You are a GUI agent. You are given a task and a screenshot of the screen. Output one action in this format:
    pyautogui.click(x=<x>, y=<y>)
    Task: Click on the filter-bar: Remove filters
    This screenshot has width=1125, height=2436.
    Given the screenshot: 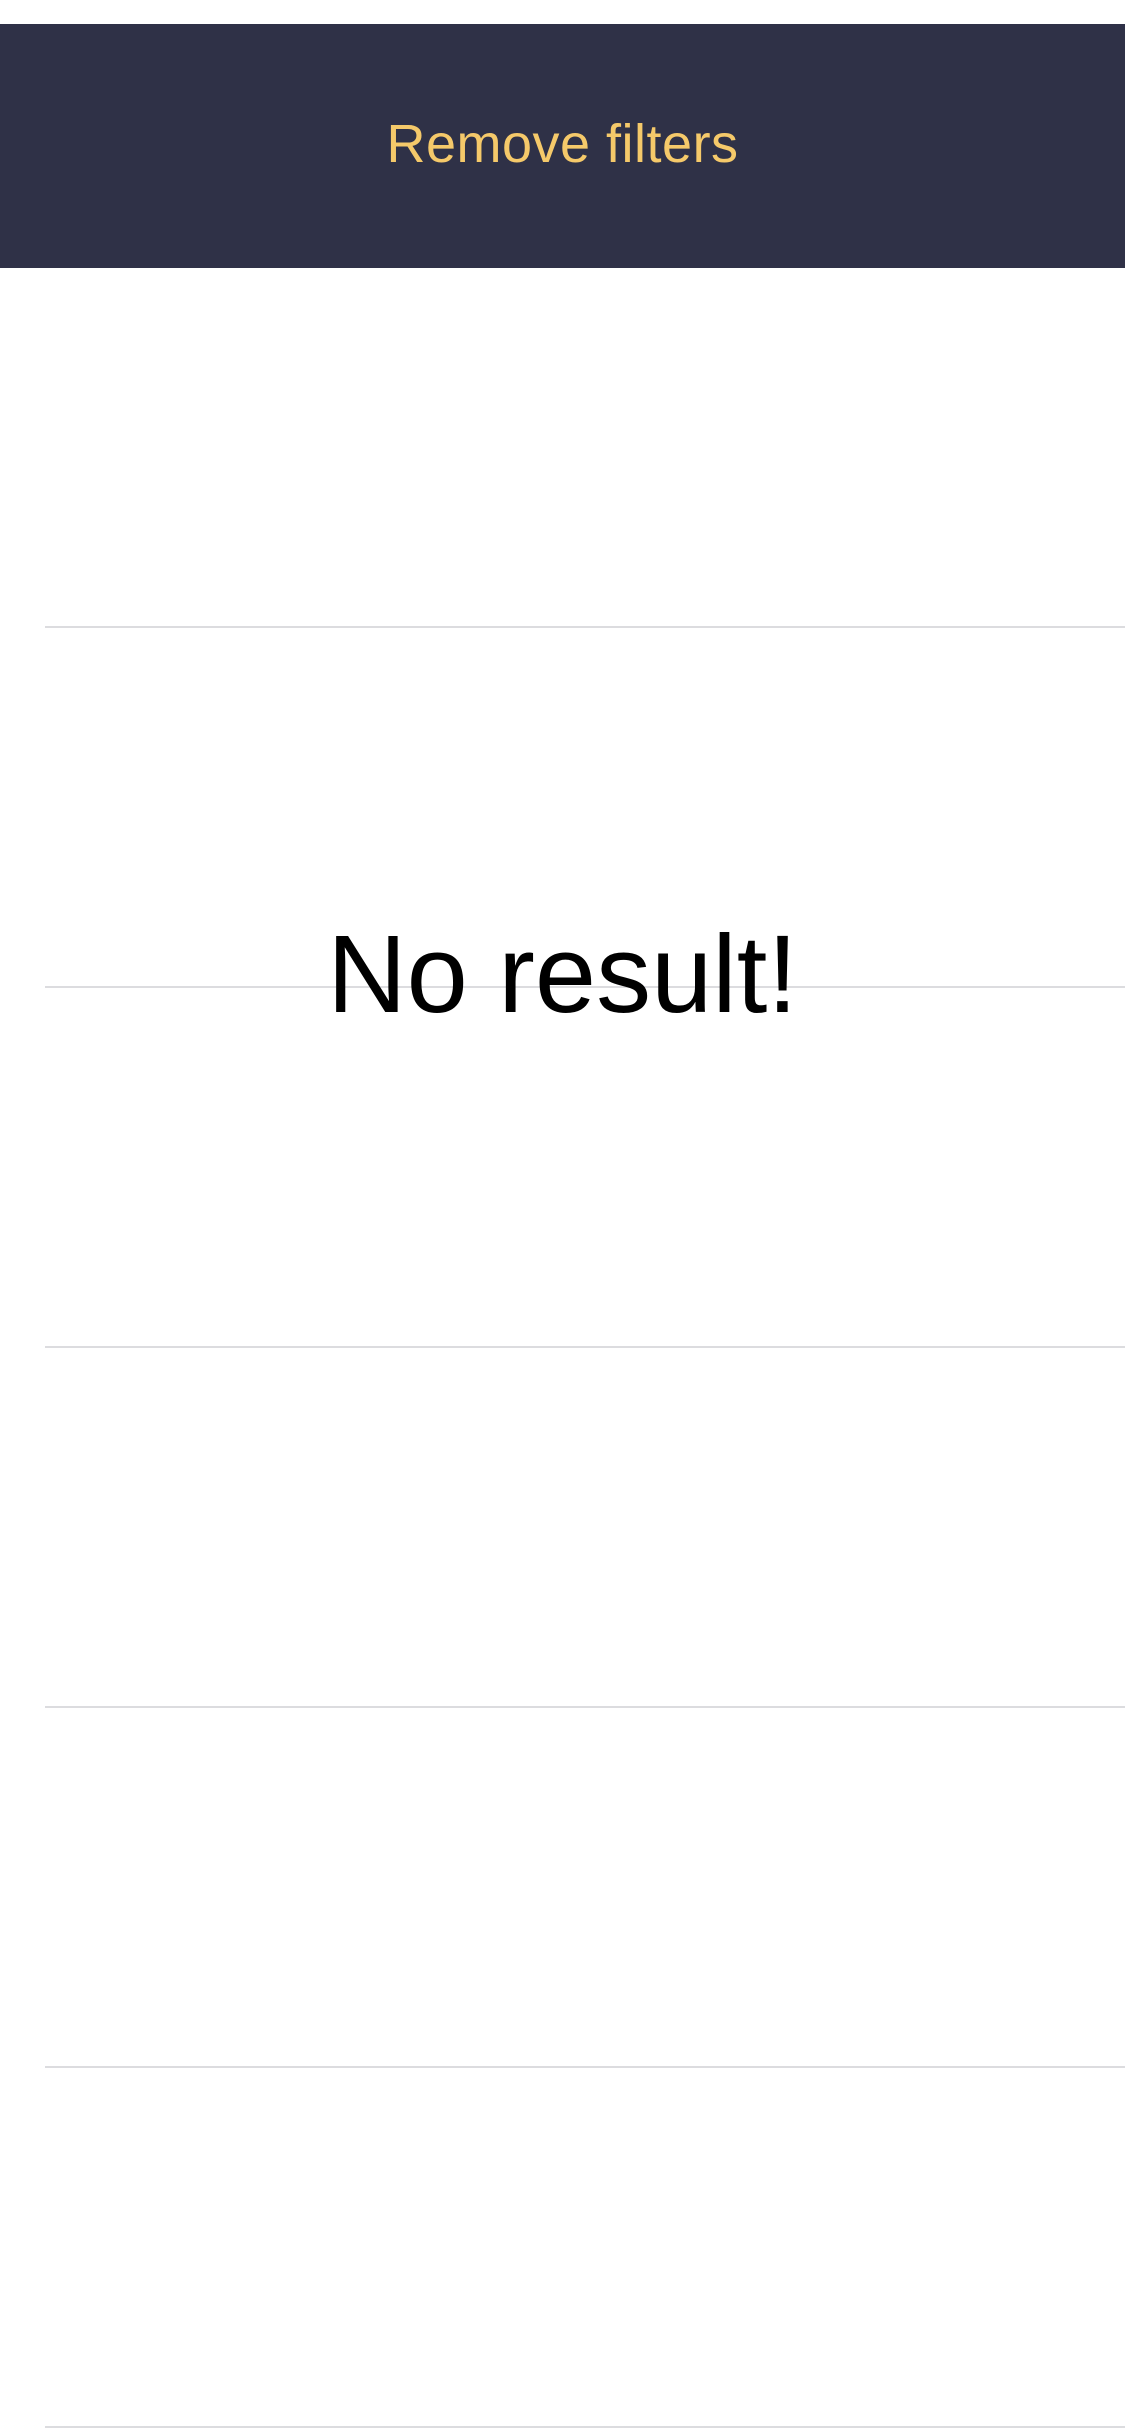 What is the action you would take?
    pyautogui.click(x=562, y=146)
    